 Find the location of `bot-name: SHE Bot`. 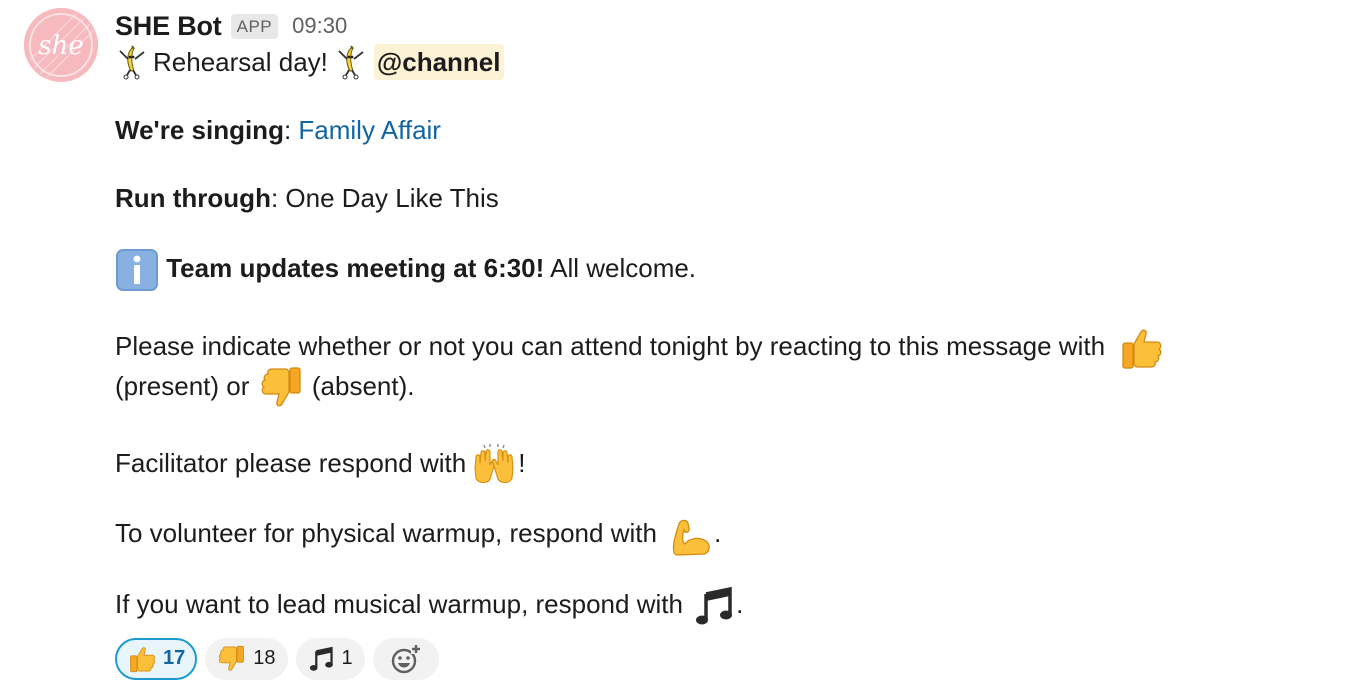

bot-name: SHE Bot is located at coordinates (168, 26).